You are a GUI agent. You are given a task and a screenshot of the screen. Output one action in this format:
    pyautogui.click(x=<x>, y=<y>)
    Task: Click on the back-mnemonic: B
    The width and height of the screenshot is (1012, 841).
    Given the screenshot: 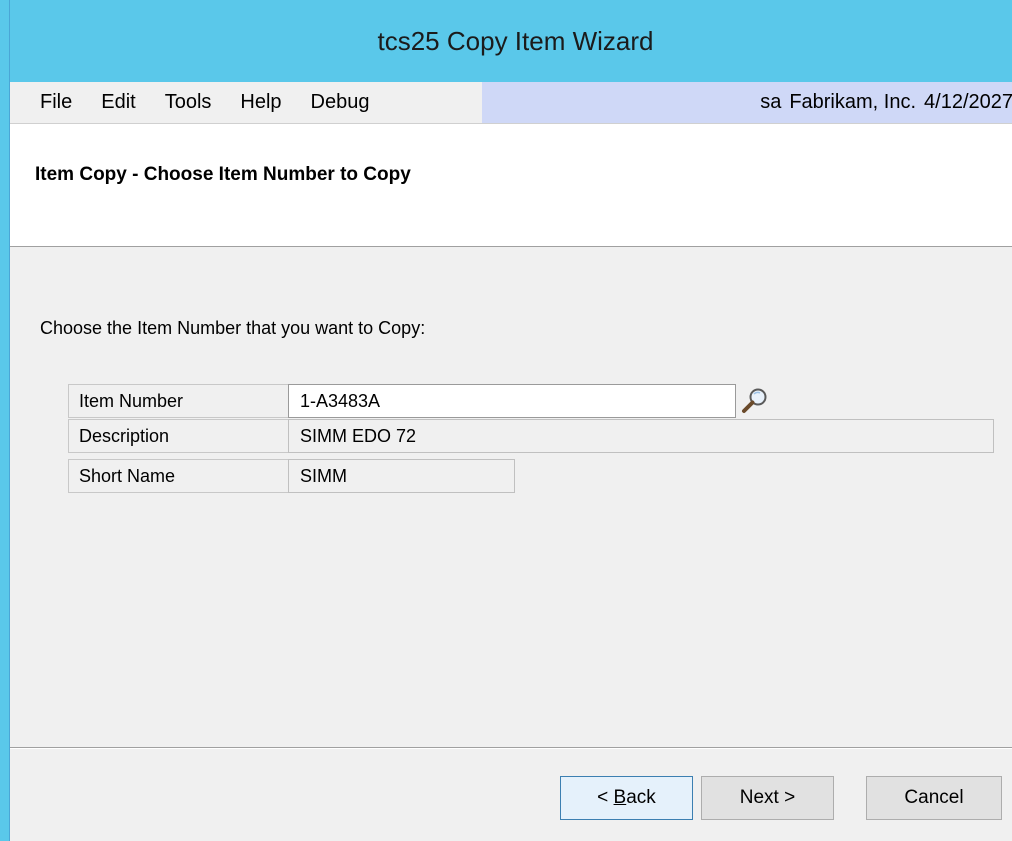 What is the action you would take?
    pyautogui.click(x=620, y=797)
    